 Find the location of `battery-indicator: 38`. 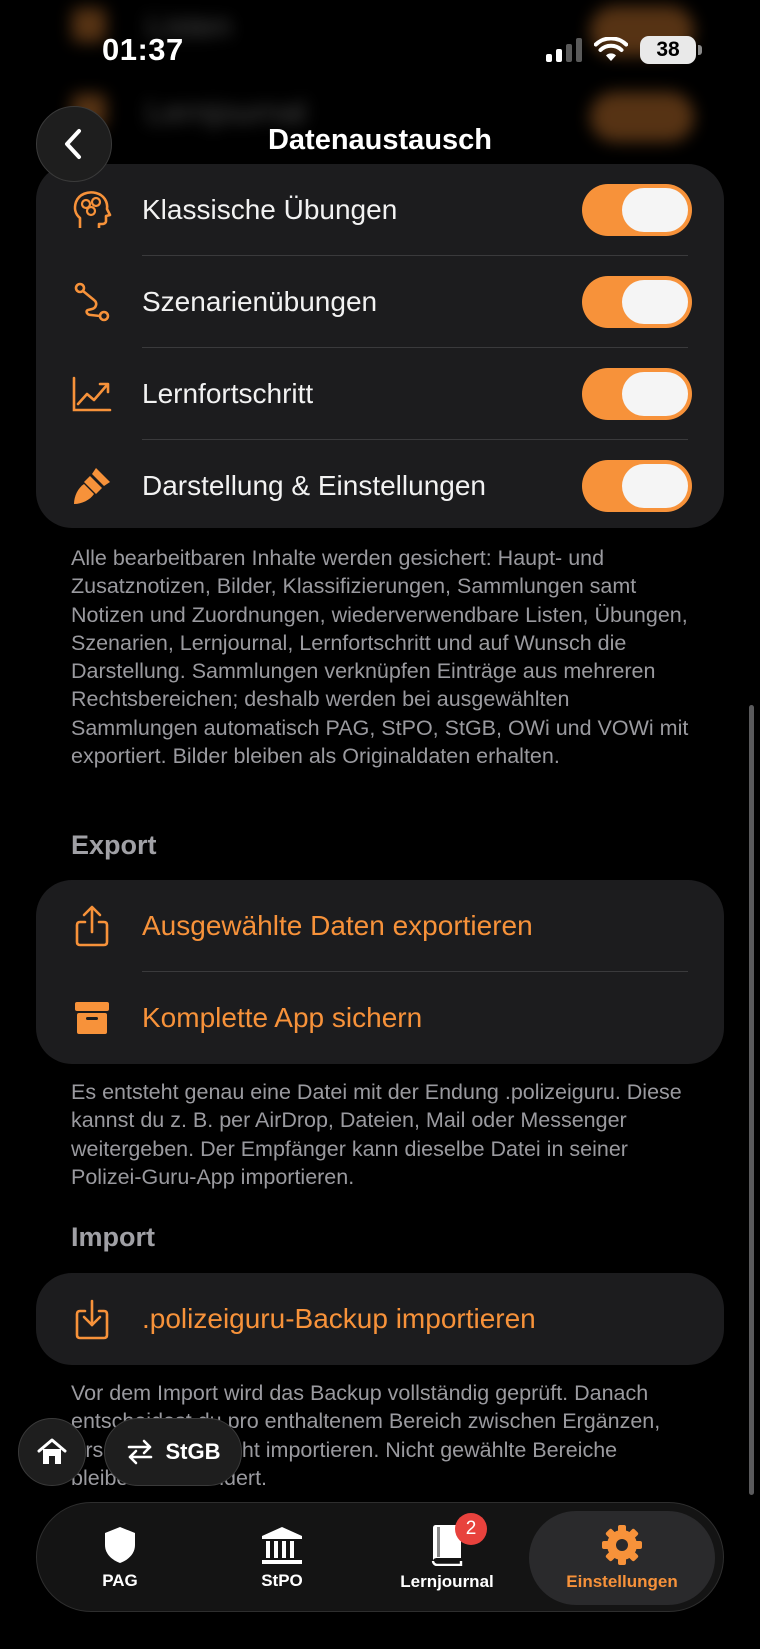

battery-indicator: 38 is located at coordinates (671, 50).